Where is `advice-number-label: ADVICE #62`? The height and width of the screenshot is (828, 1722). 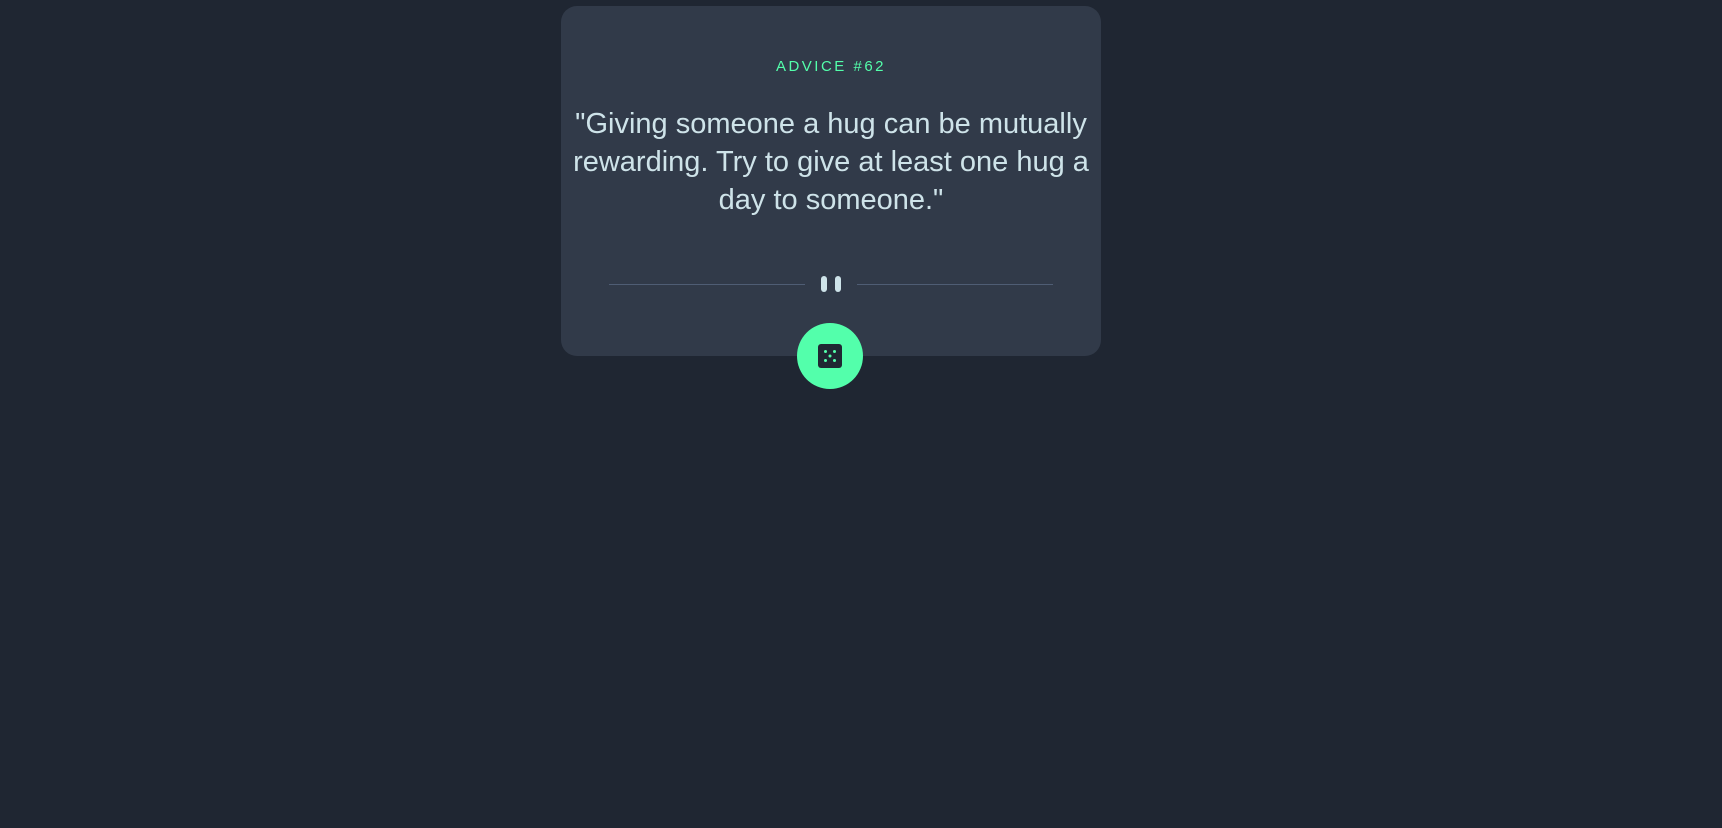
advice-number-label: ADVICE #62 is located at coordinates (831, 66).